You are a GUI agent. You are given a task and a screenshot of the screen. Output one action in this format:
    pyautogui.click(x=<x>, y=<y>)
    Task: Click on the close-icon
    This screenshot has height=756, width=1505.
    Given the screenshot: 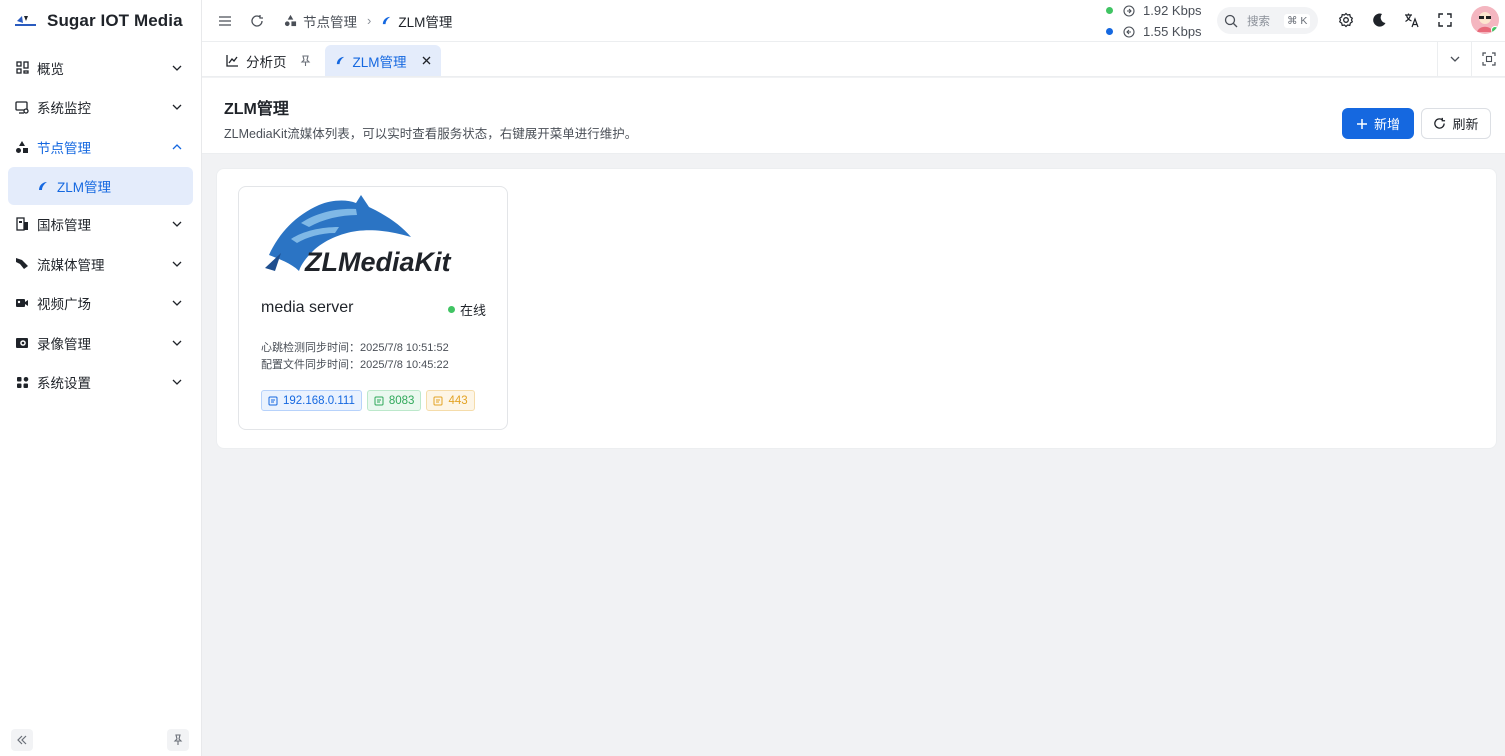 What is the action you would take?
    pyautogui.click(x=426, y=60)
    